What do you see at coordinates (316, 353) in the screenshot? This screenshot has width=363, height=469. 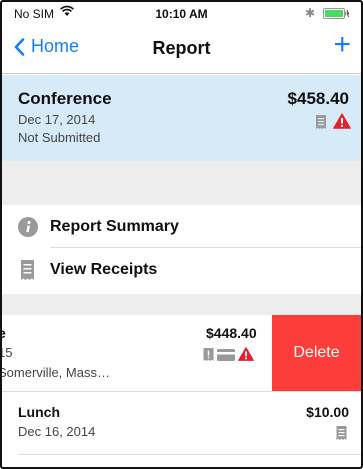 I see `delete-button: Delete` at bounding box center [316, 353].